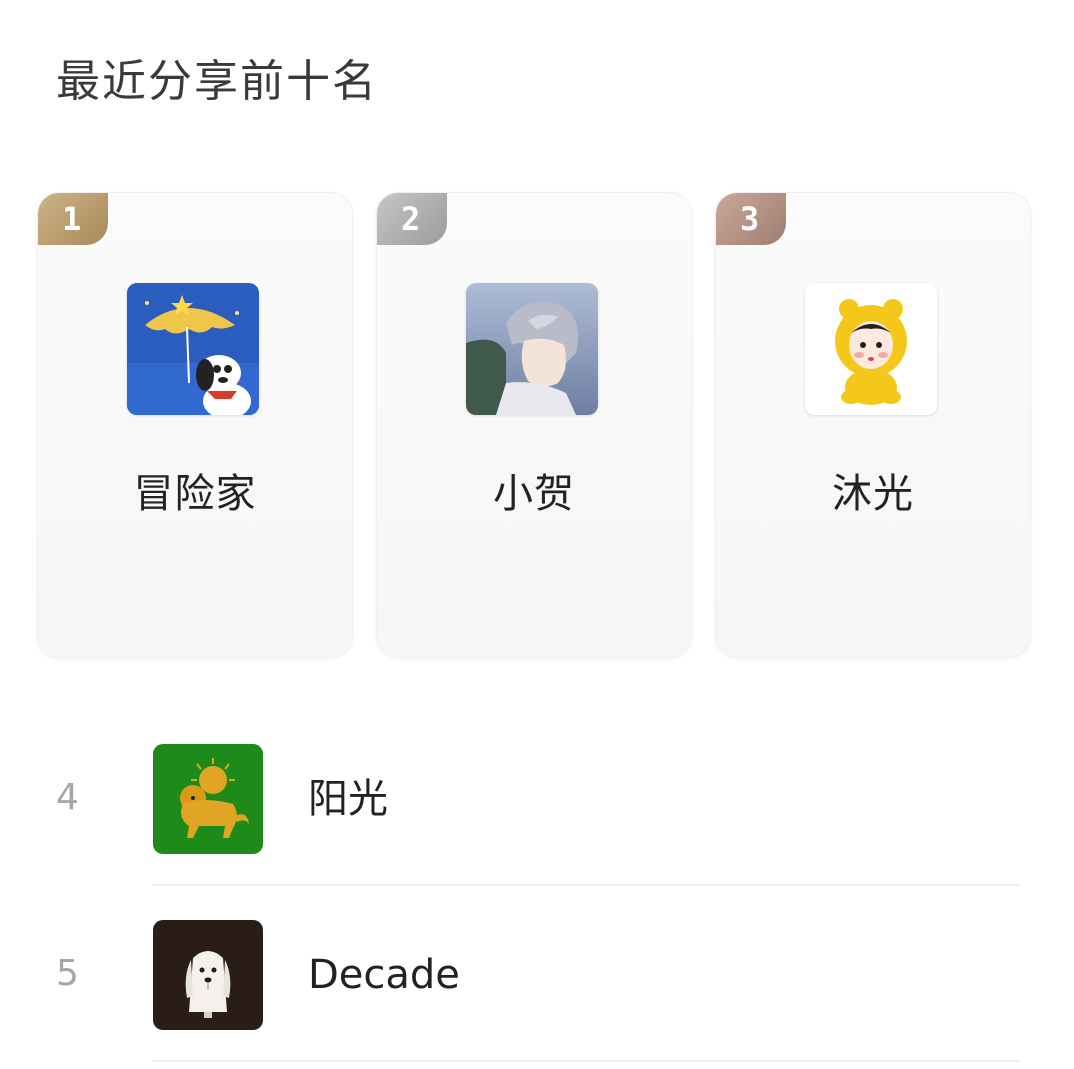 Image resolution: width=1074 pixels, height=1069 pixels. Describe the element at coordinates (873, 425) in the screenshot. I see `top-card-3: 3 沐光` at that location.